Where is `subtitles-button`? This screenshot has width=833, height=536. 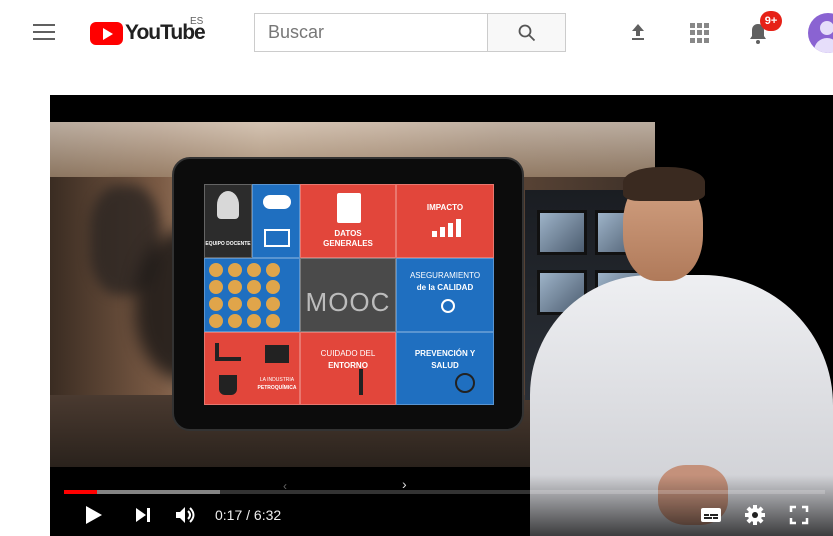 subtitles-button is located at coordinates (711, 515).